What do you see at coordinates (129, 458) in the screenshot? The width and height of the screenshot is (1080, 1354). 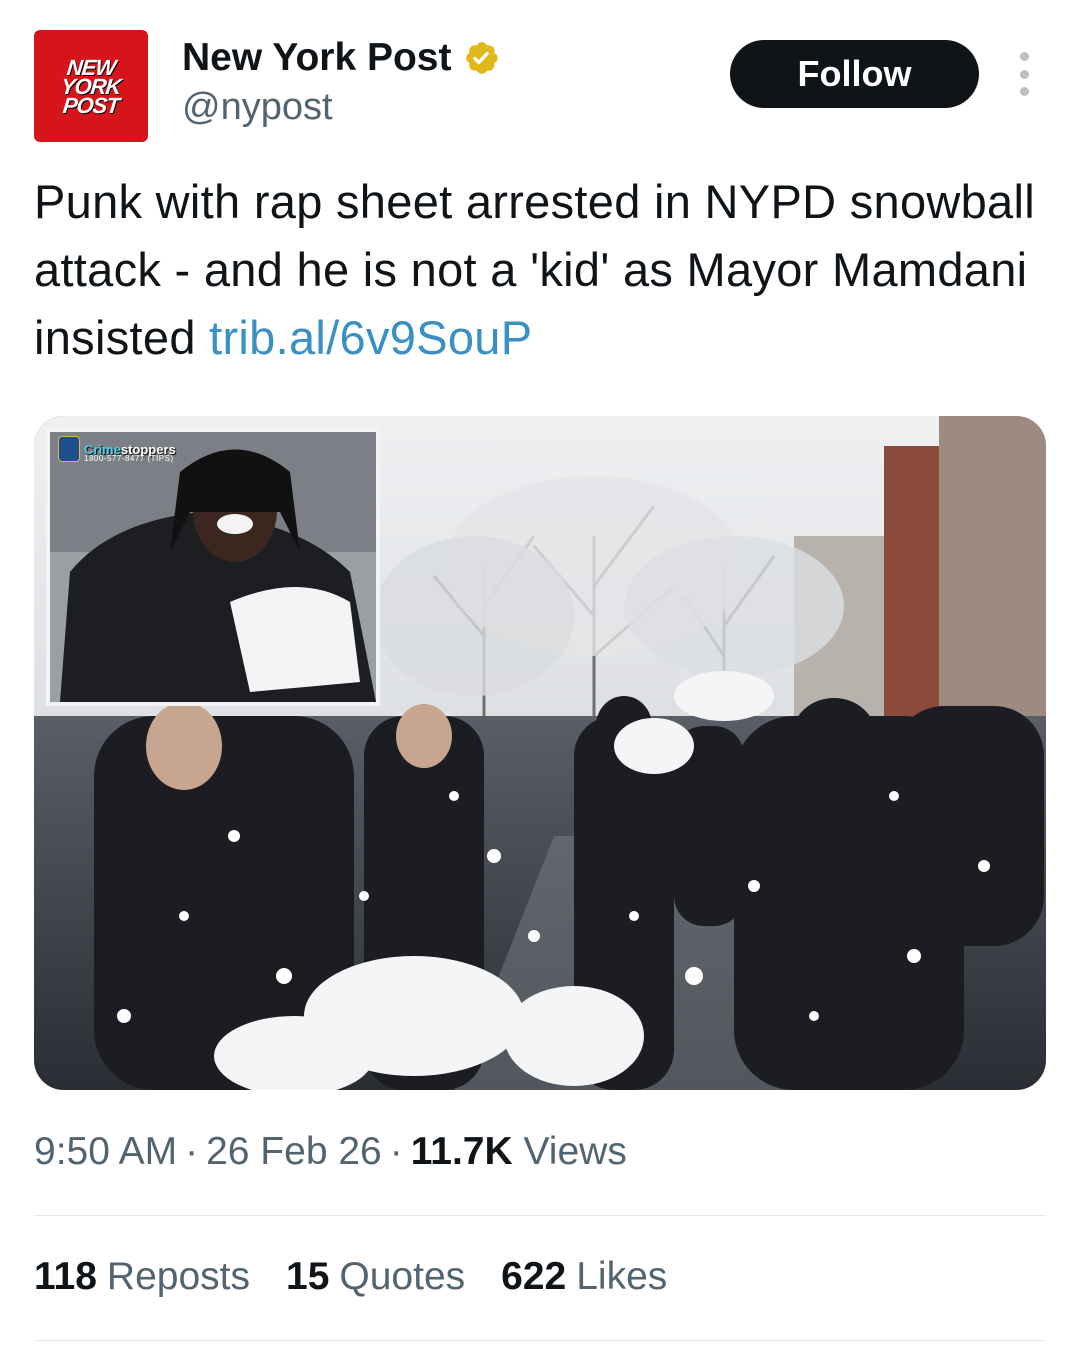 I see `tips-phone: 1800-577-8477 (TIPS)` at bounding box center [129, 458].